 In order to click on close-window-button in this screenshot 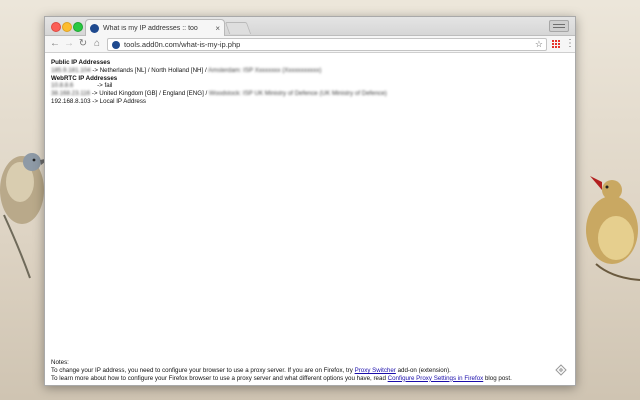, I will do `click(56, 27)`.